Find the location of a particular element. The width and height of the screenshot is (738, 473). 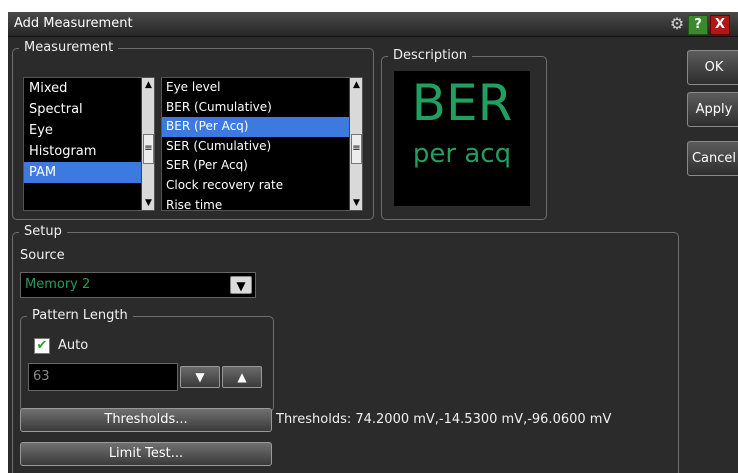

list-item: Eye level is located at coordinates (262, 88).